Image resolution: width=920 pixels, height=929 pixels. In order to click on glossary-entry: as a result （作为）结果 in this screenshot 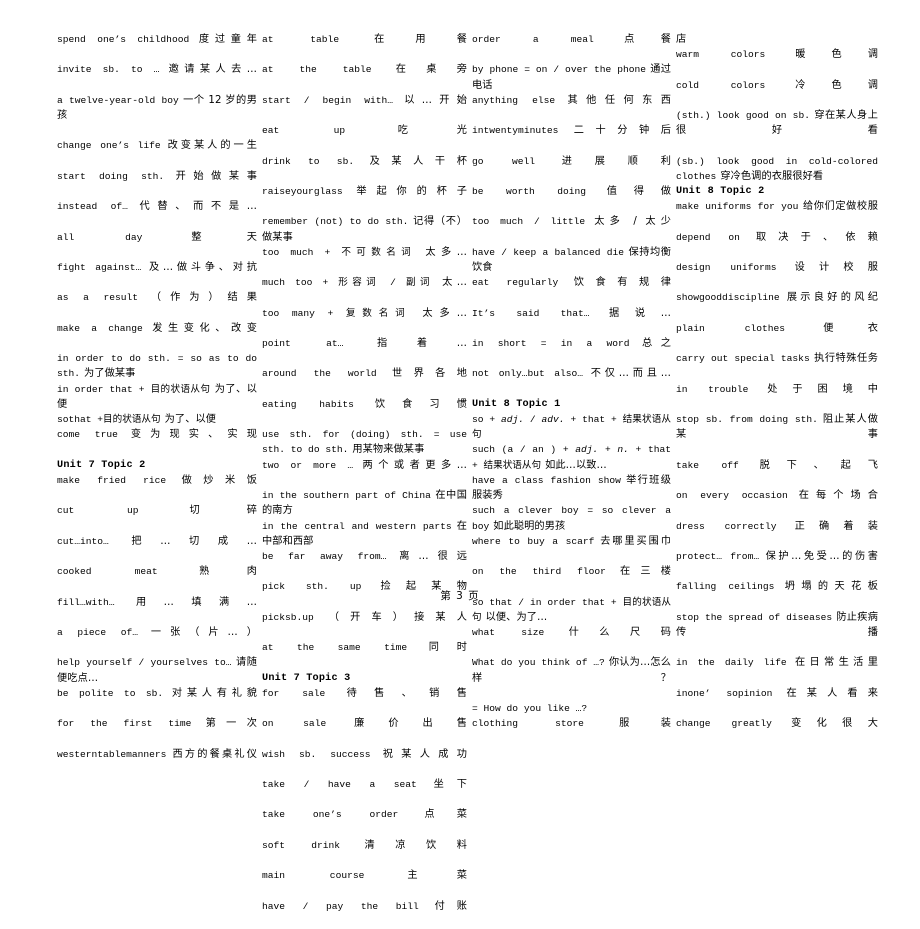, I will do `click(157, 305)`.